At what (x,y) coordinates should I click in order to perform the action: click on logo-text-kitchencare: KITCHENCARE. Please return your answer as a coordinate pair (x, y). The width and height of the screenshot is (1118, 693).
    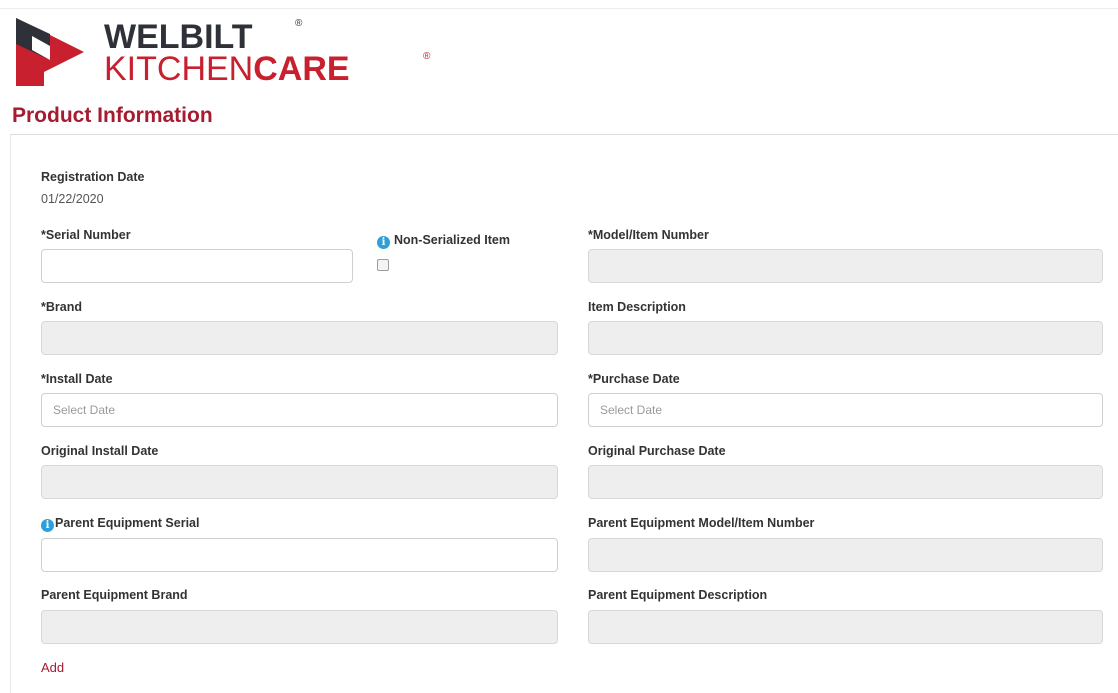
    Looking at the image, I should click on (227, 69).